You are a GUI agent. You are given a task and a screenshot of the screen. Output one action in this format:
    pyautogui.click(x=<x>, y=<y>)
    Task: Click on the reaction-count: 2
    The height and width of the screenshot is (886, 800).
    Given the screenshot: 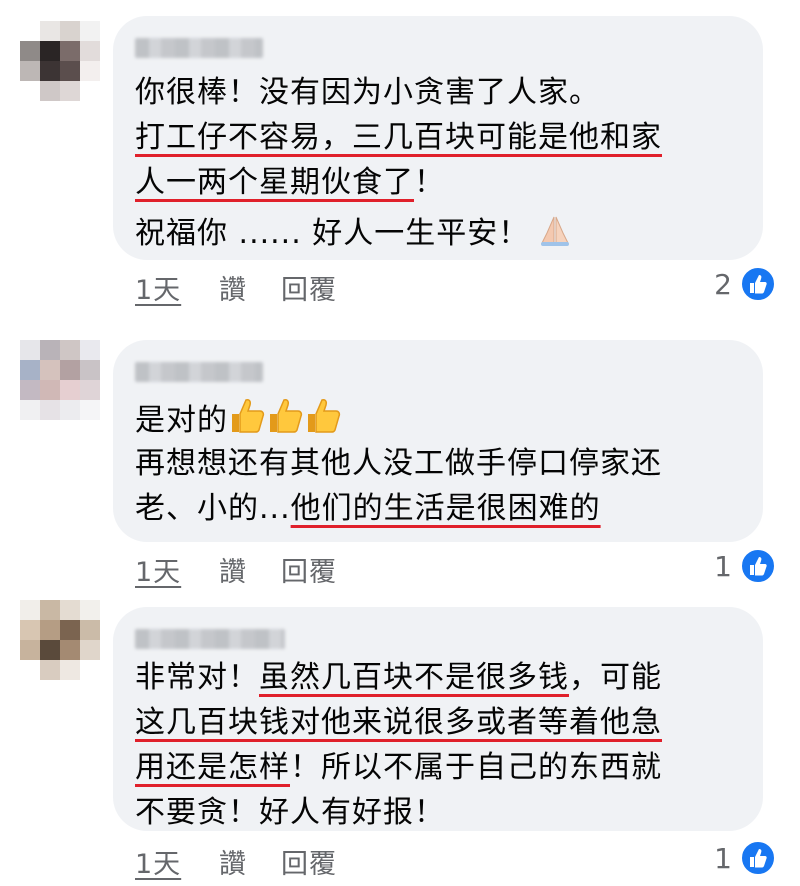 What is the action you would take?
    pyautogui.click(x=723, y=284)
    